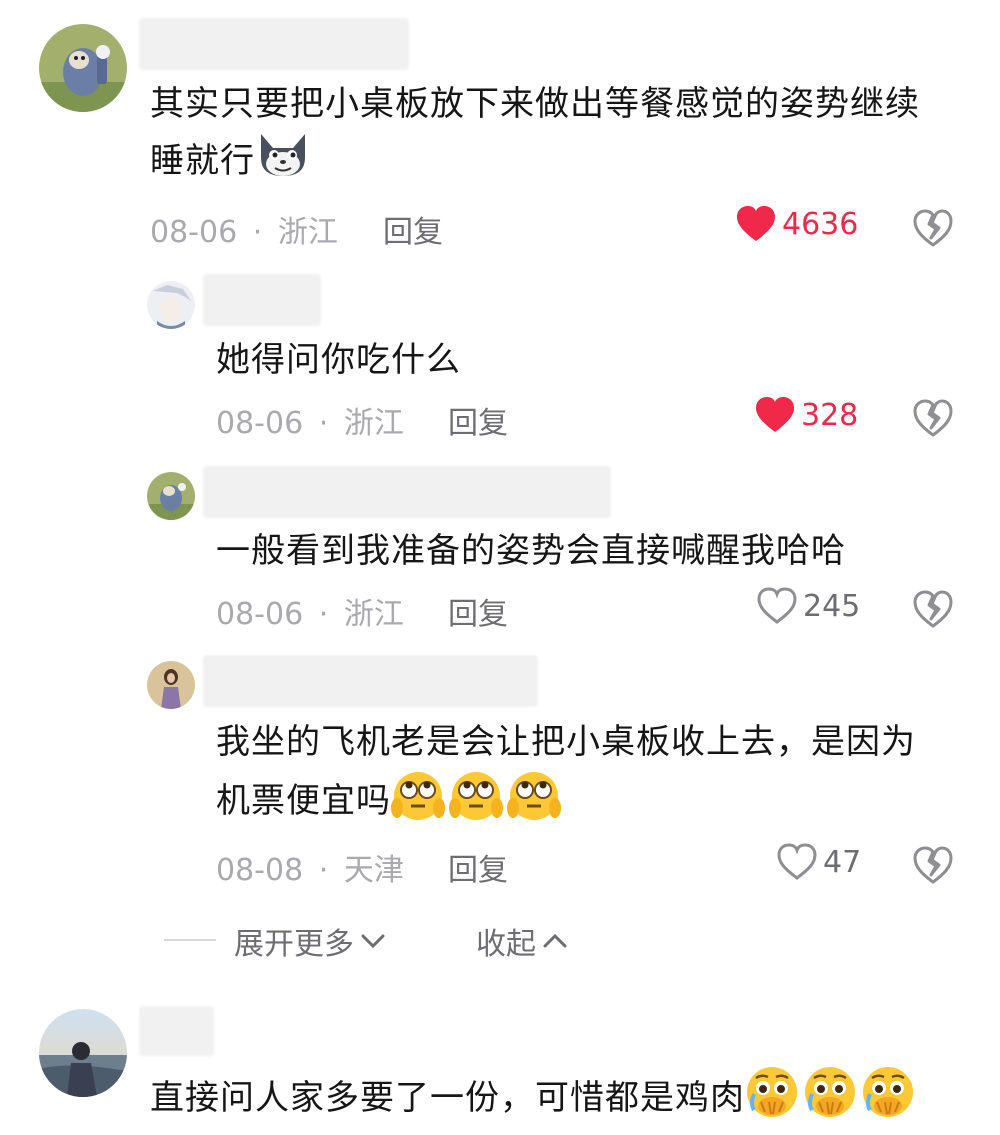 The width and height of the screenshot is (1000, 1135). I want to click on expand-more-button: 展开更多, so click(310, 941).